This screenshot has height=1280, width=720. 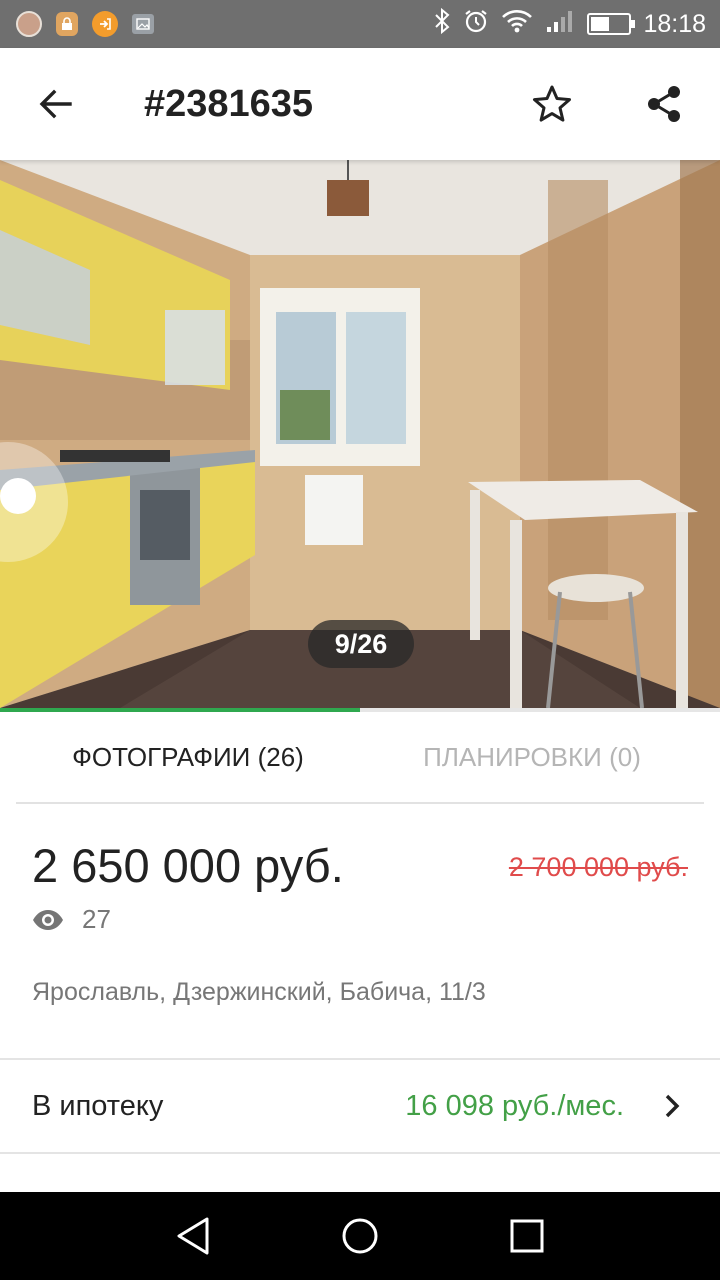 What do you see at coordinates (259, 992) in the screenshot?
I see `address: Ярославль, Дзержинский, Бабича, 11/3` at bounding box center [259, 992].